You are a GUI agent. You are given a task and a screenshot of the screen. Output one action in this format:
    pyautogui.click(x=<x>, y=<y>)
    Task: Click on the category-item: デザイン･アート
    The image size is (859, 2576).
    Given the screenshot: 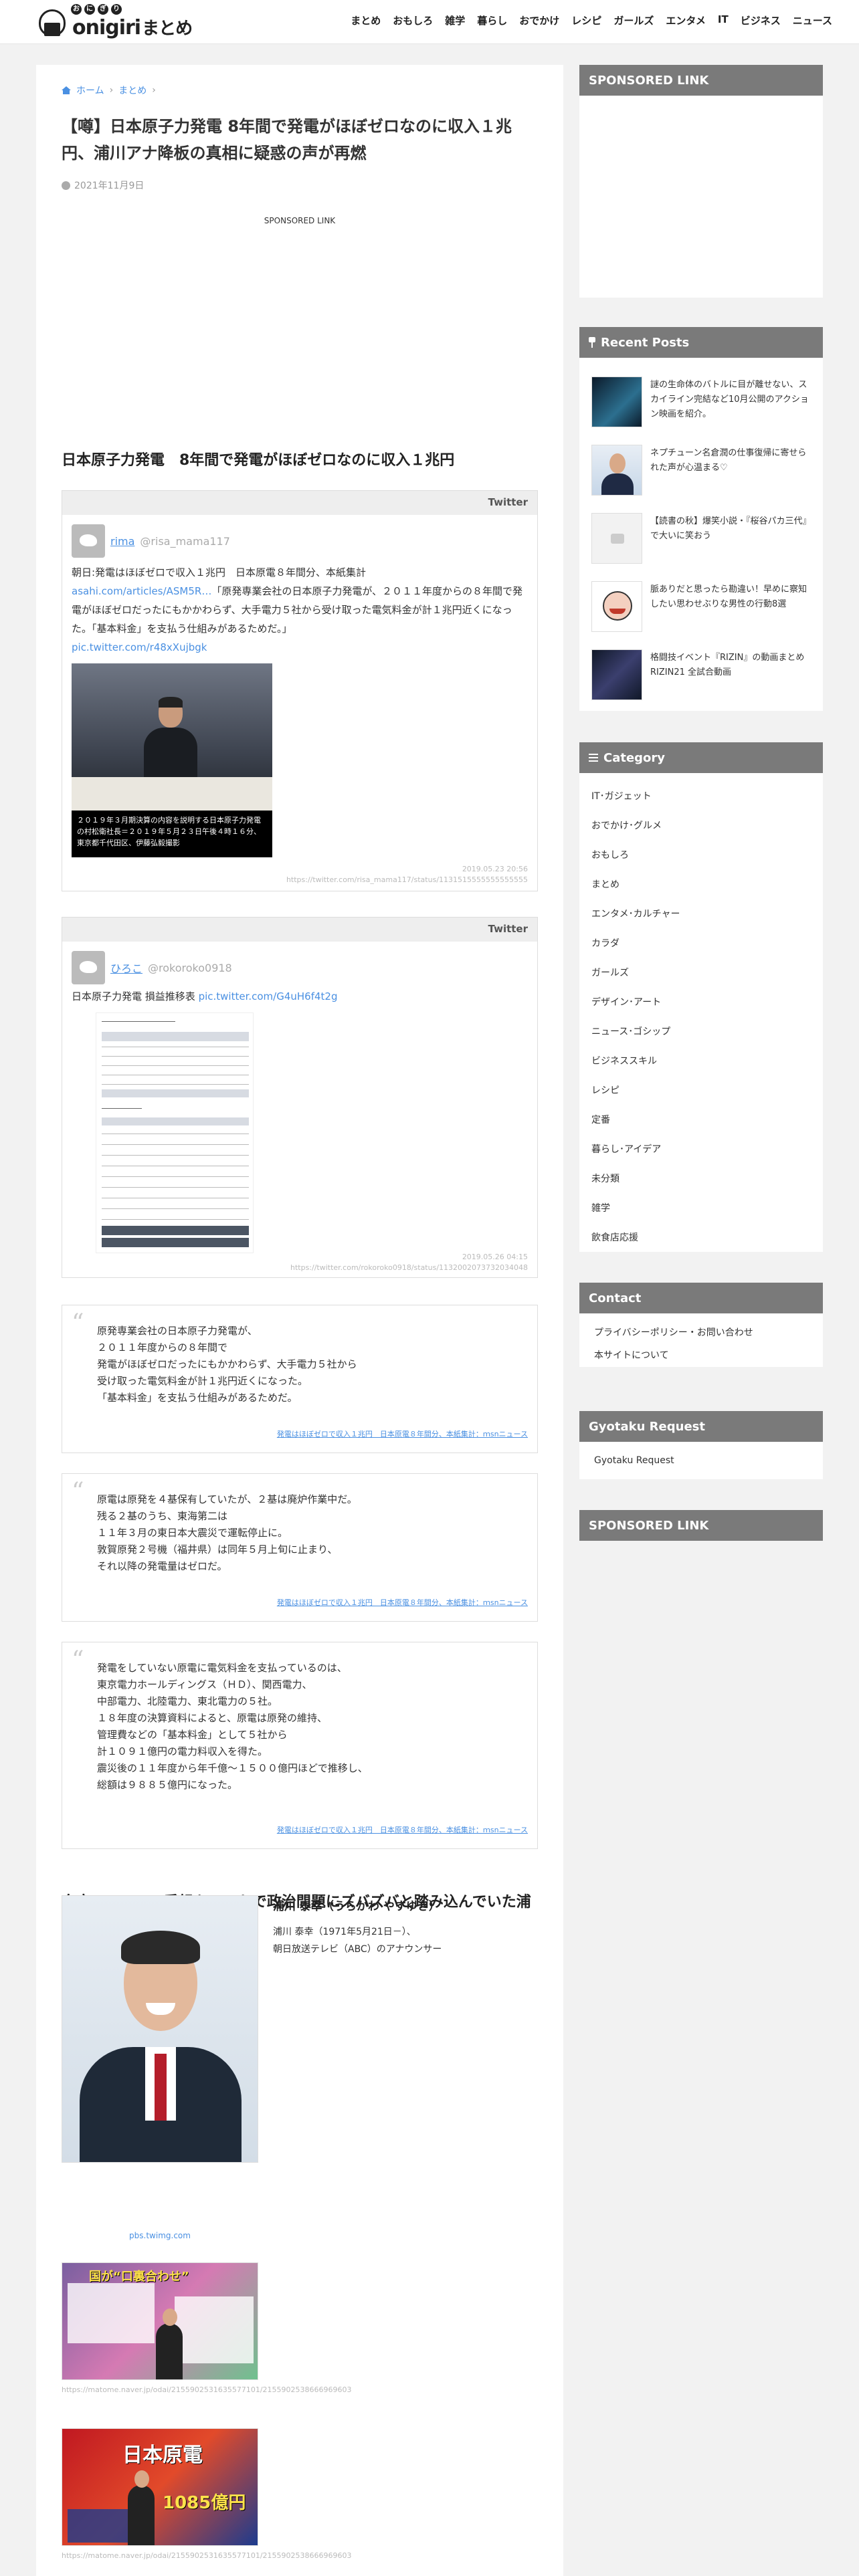 What is the action you would take?
    pyautogui.click(x=626, y=1002)
    